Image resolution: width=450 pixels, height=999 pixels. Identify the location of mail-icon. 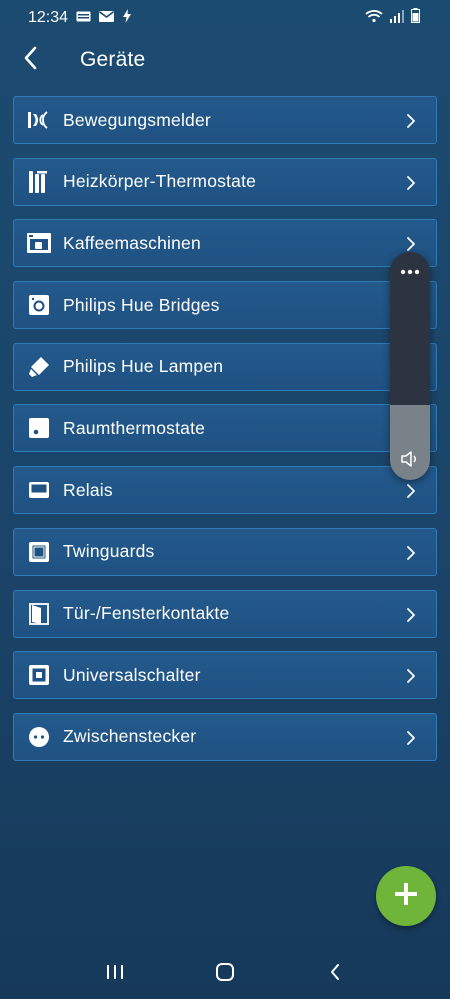
(107, 18).